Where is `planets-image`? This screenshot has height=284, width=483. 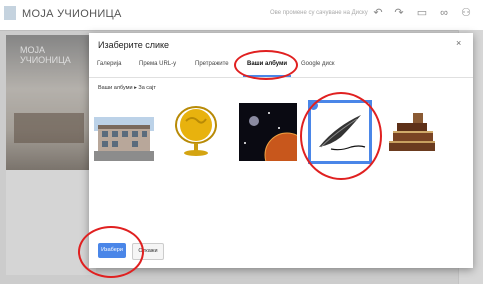 planets-image is located at coordinates (274, 140).